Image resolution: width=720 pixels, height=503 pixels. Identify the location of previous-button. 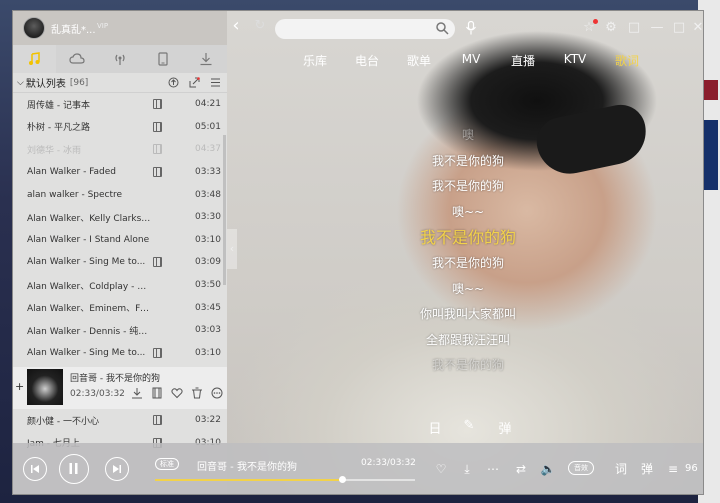
(35, 469).